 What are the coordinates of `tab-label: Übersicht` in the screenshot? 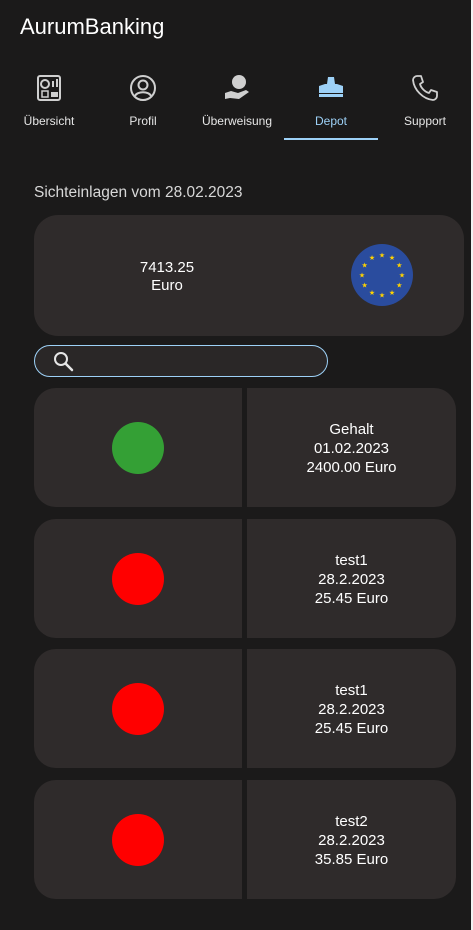 It's located at (49, 121).